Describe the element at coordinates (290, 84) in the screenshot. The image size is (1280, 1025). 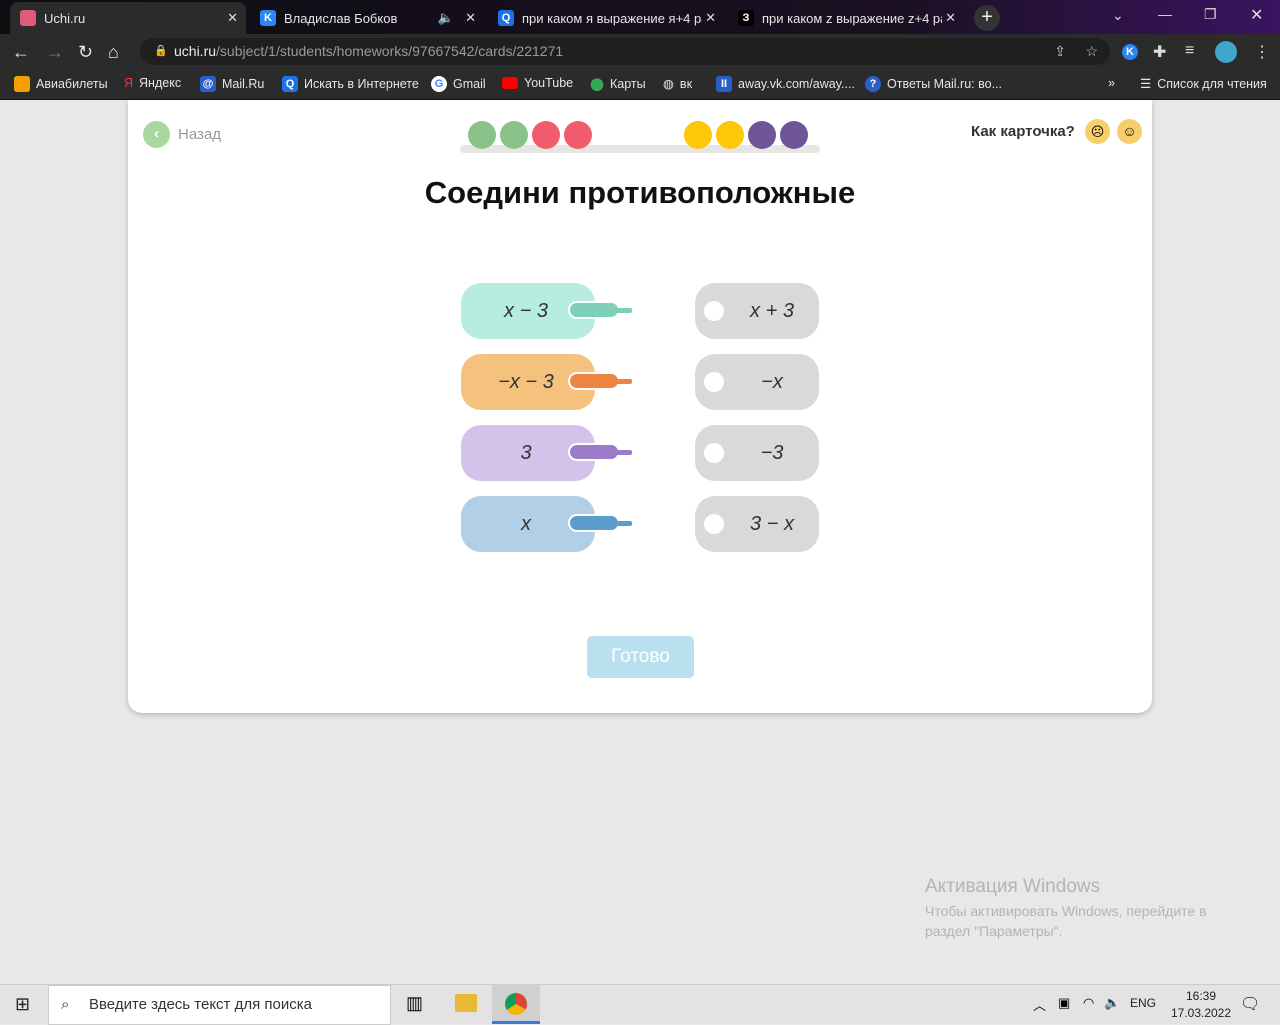
I see `search-icon: Q` at that location.